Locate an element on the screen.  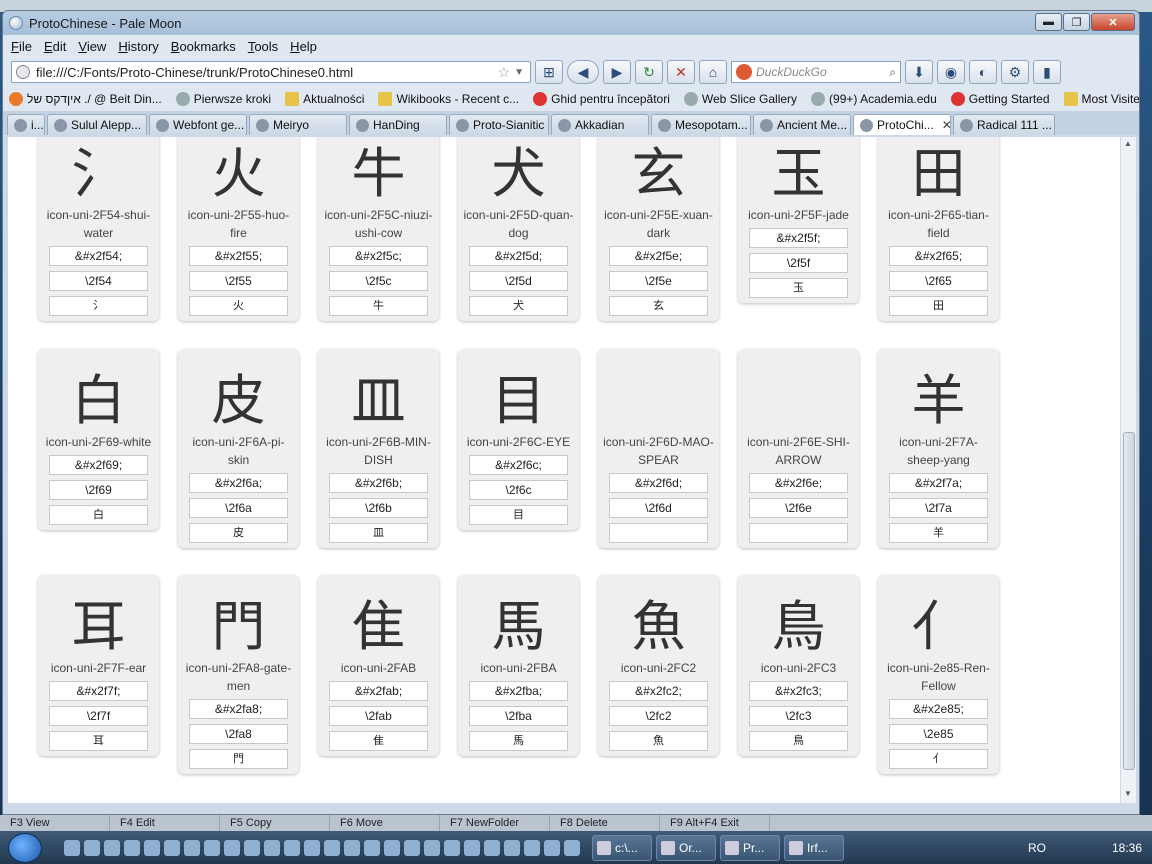
entity-field: &#x2fc3; is located at coordinates (798, 691).